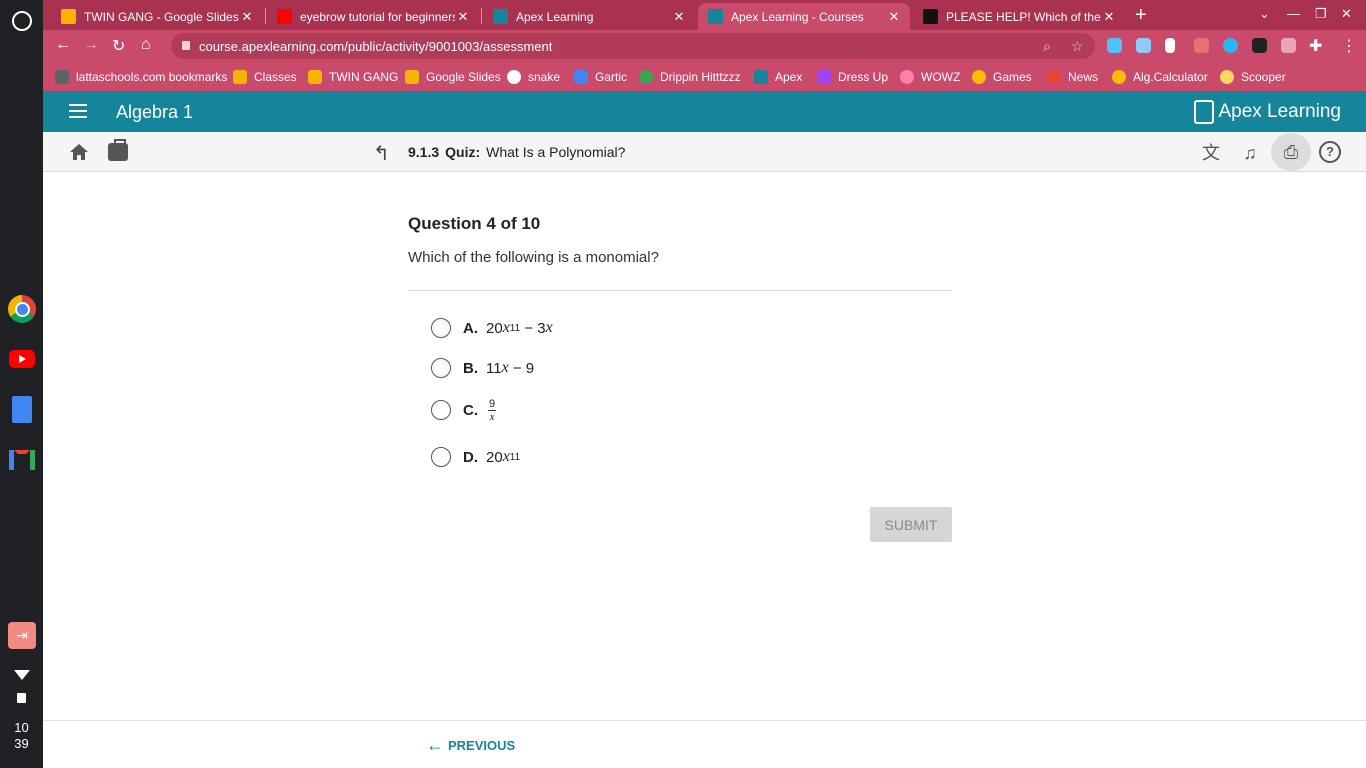 This screenshot has width=1366, height=768. I want to click on bookmark-item: News, so click(1072, 77).